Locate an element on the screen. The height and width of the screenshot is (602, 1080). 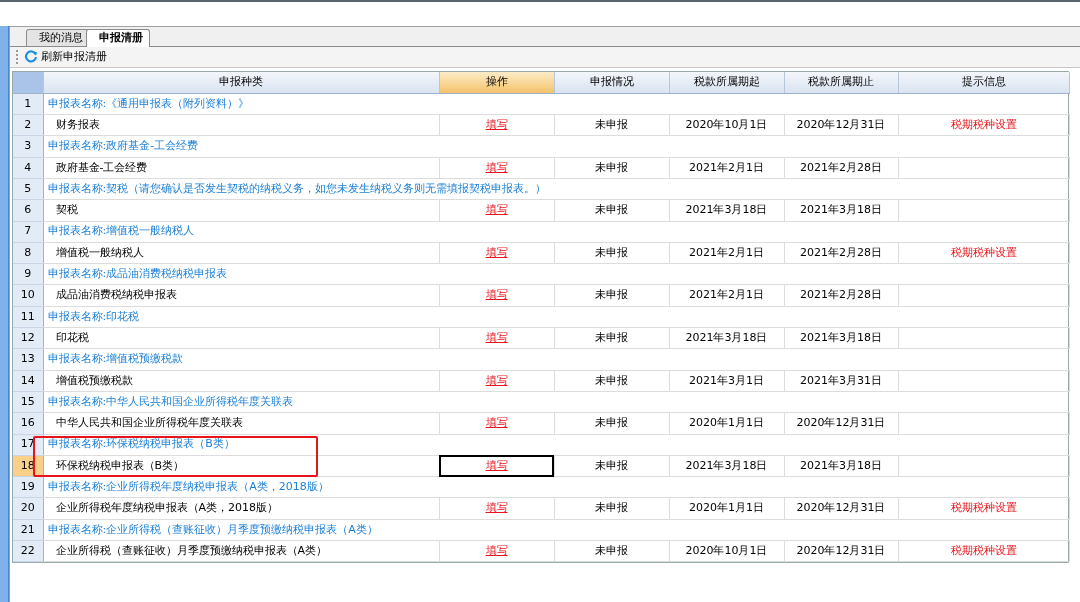
table-cell: 财务报表 is located at coordinates (241, 125).